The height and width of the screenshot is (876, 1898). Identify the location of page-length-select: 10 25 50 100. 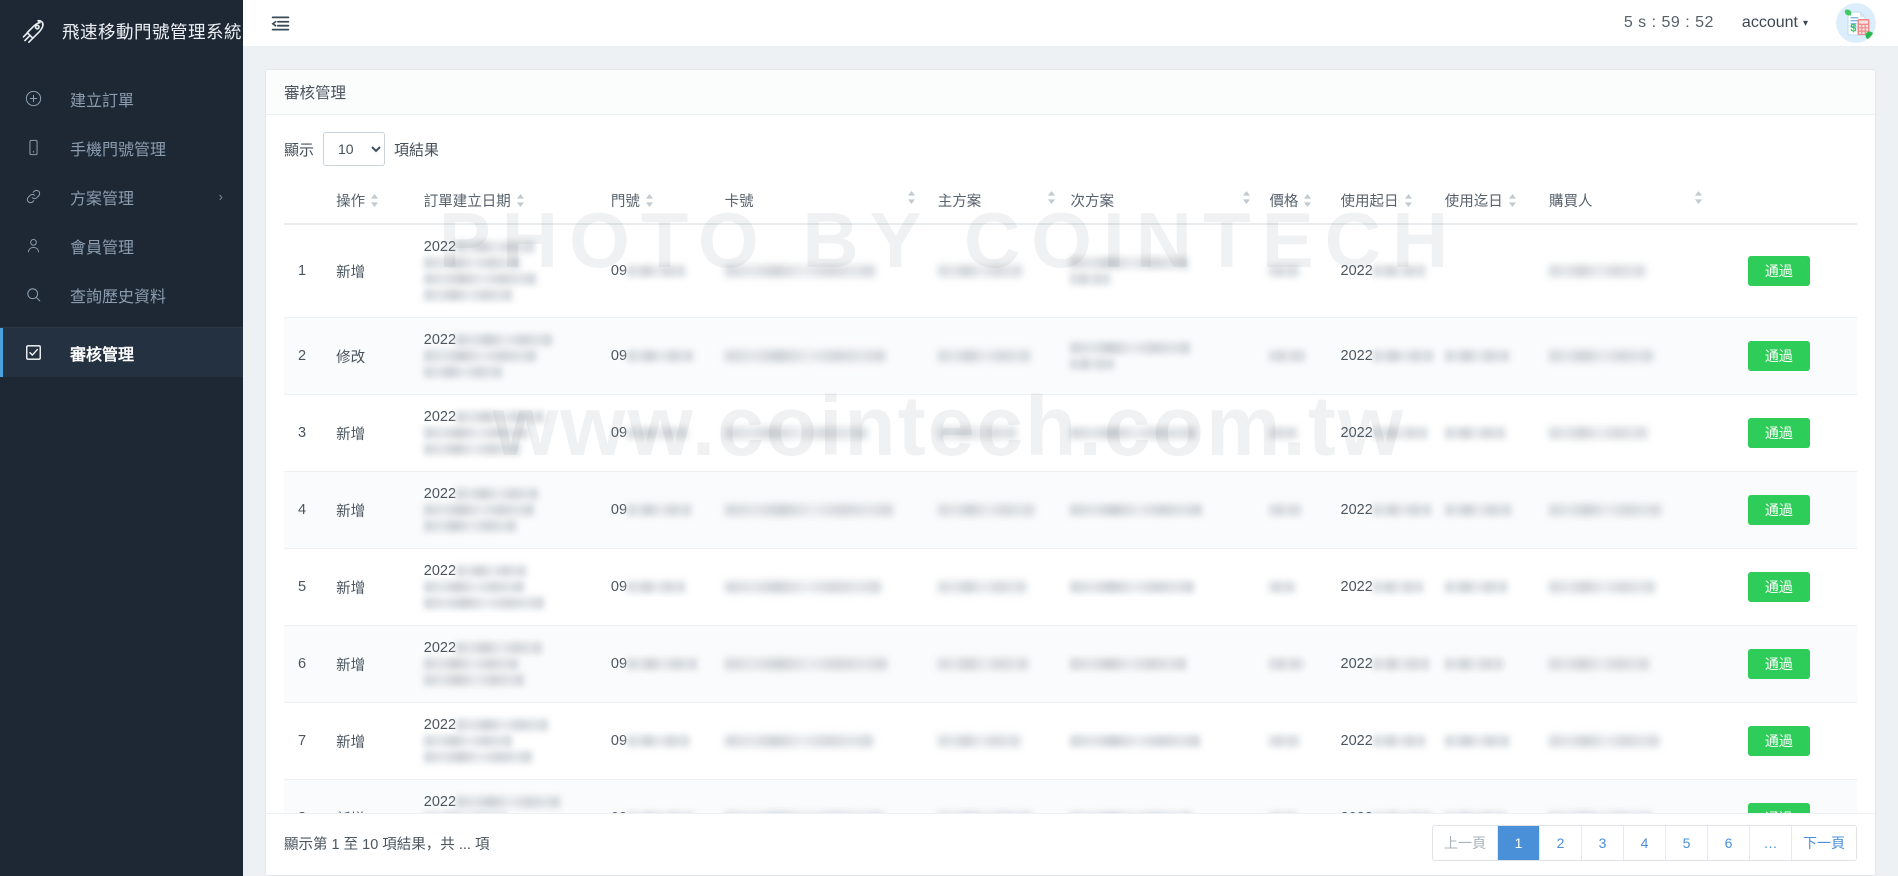
(354, 149).